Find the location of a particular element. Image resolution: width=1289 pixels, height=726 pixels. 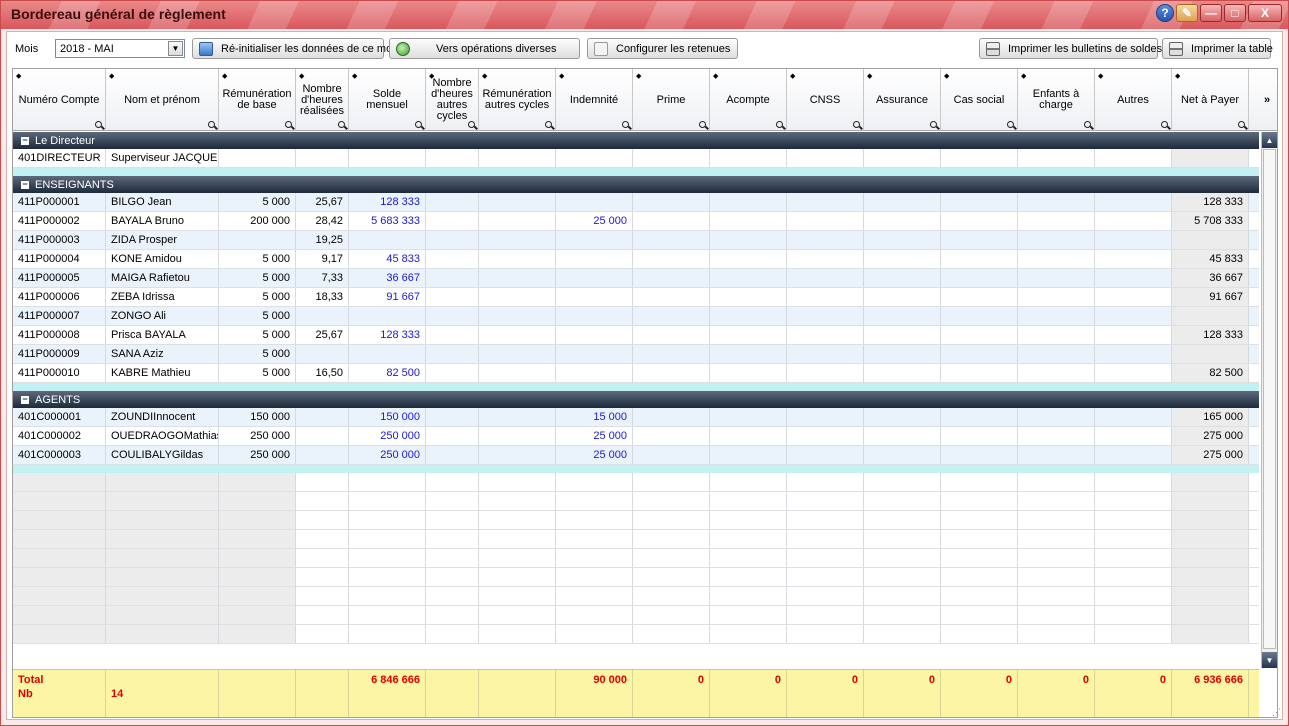

cell-nom: BILGO Jean is located at coordinates (162, 202).